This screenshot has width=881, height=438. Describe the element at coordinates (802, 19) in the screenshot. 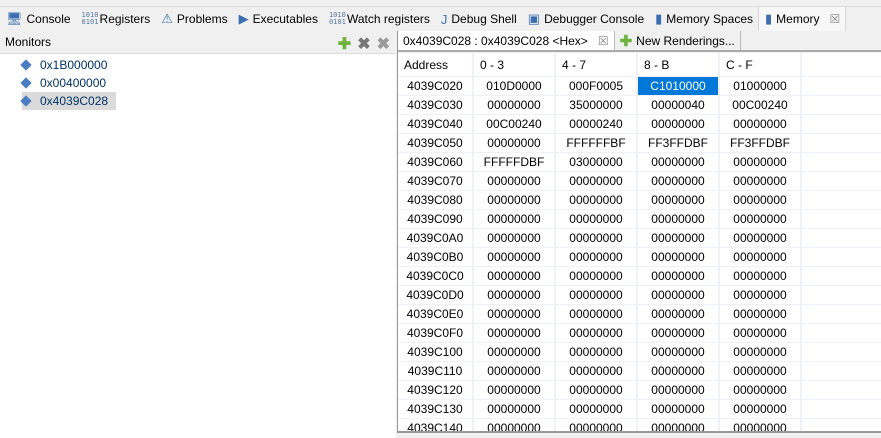

I see `tab-memory: ▮ Memory ☒` at that location.